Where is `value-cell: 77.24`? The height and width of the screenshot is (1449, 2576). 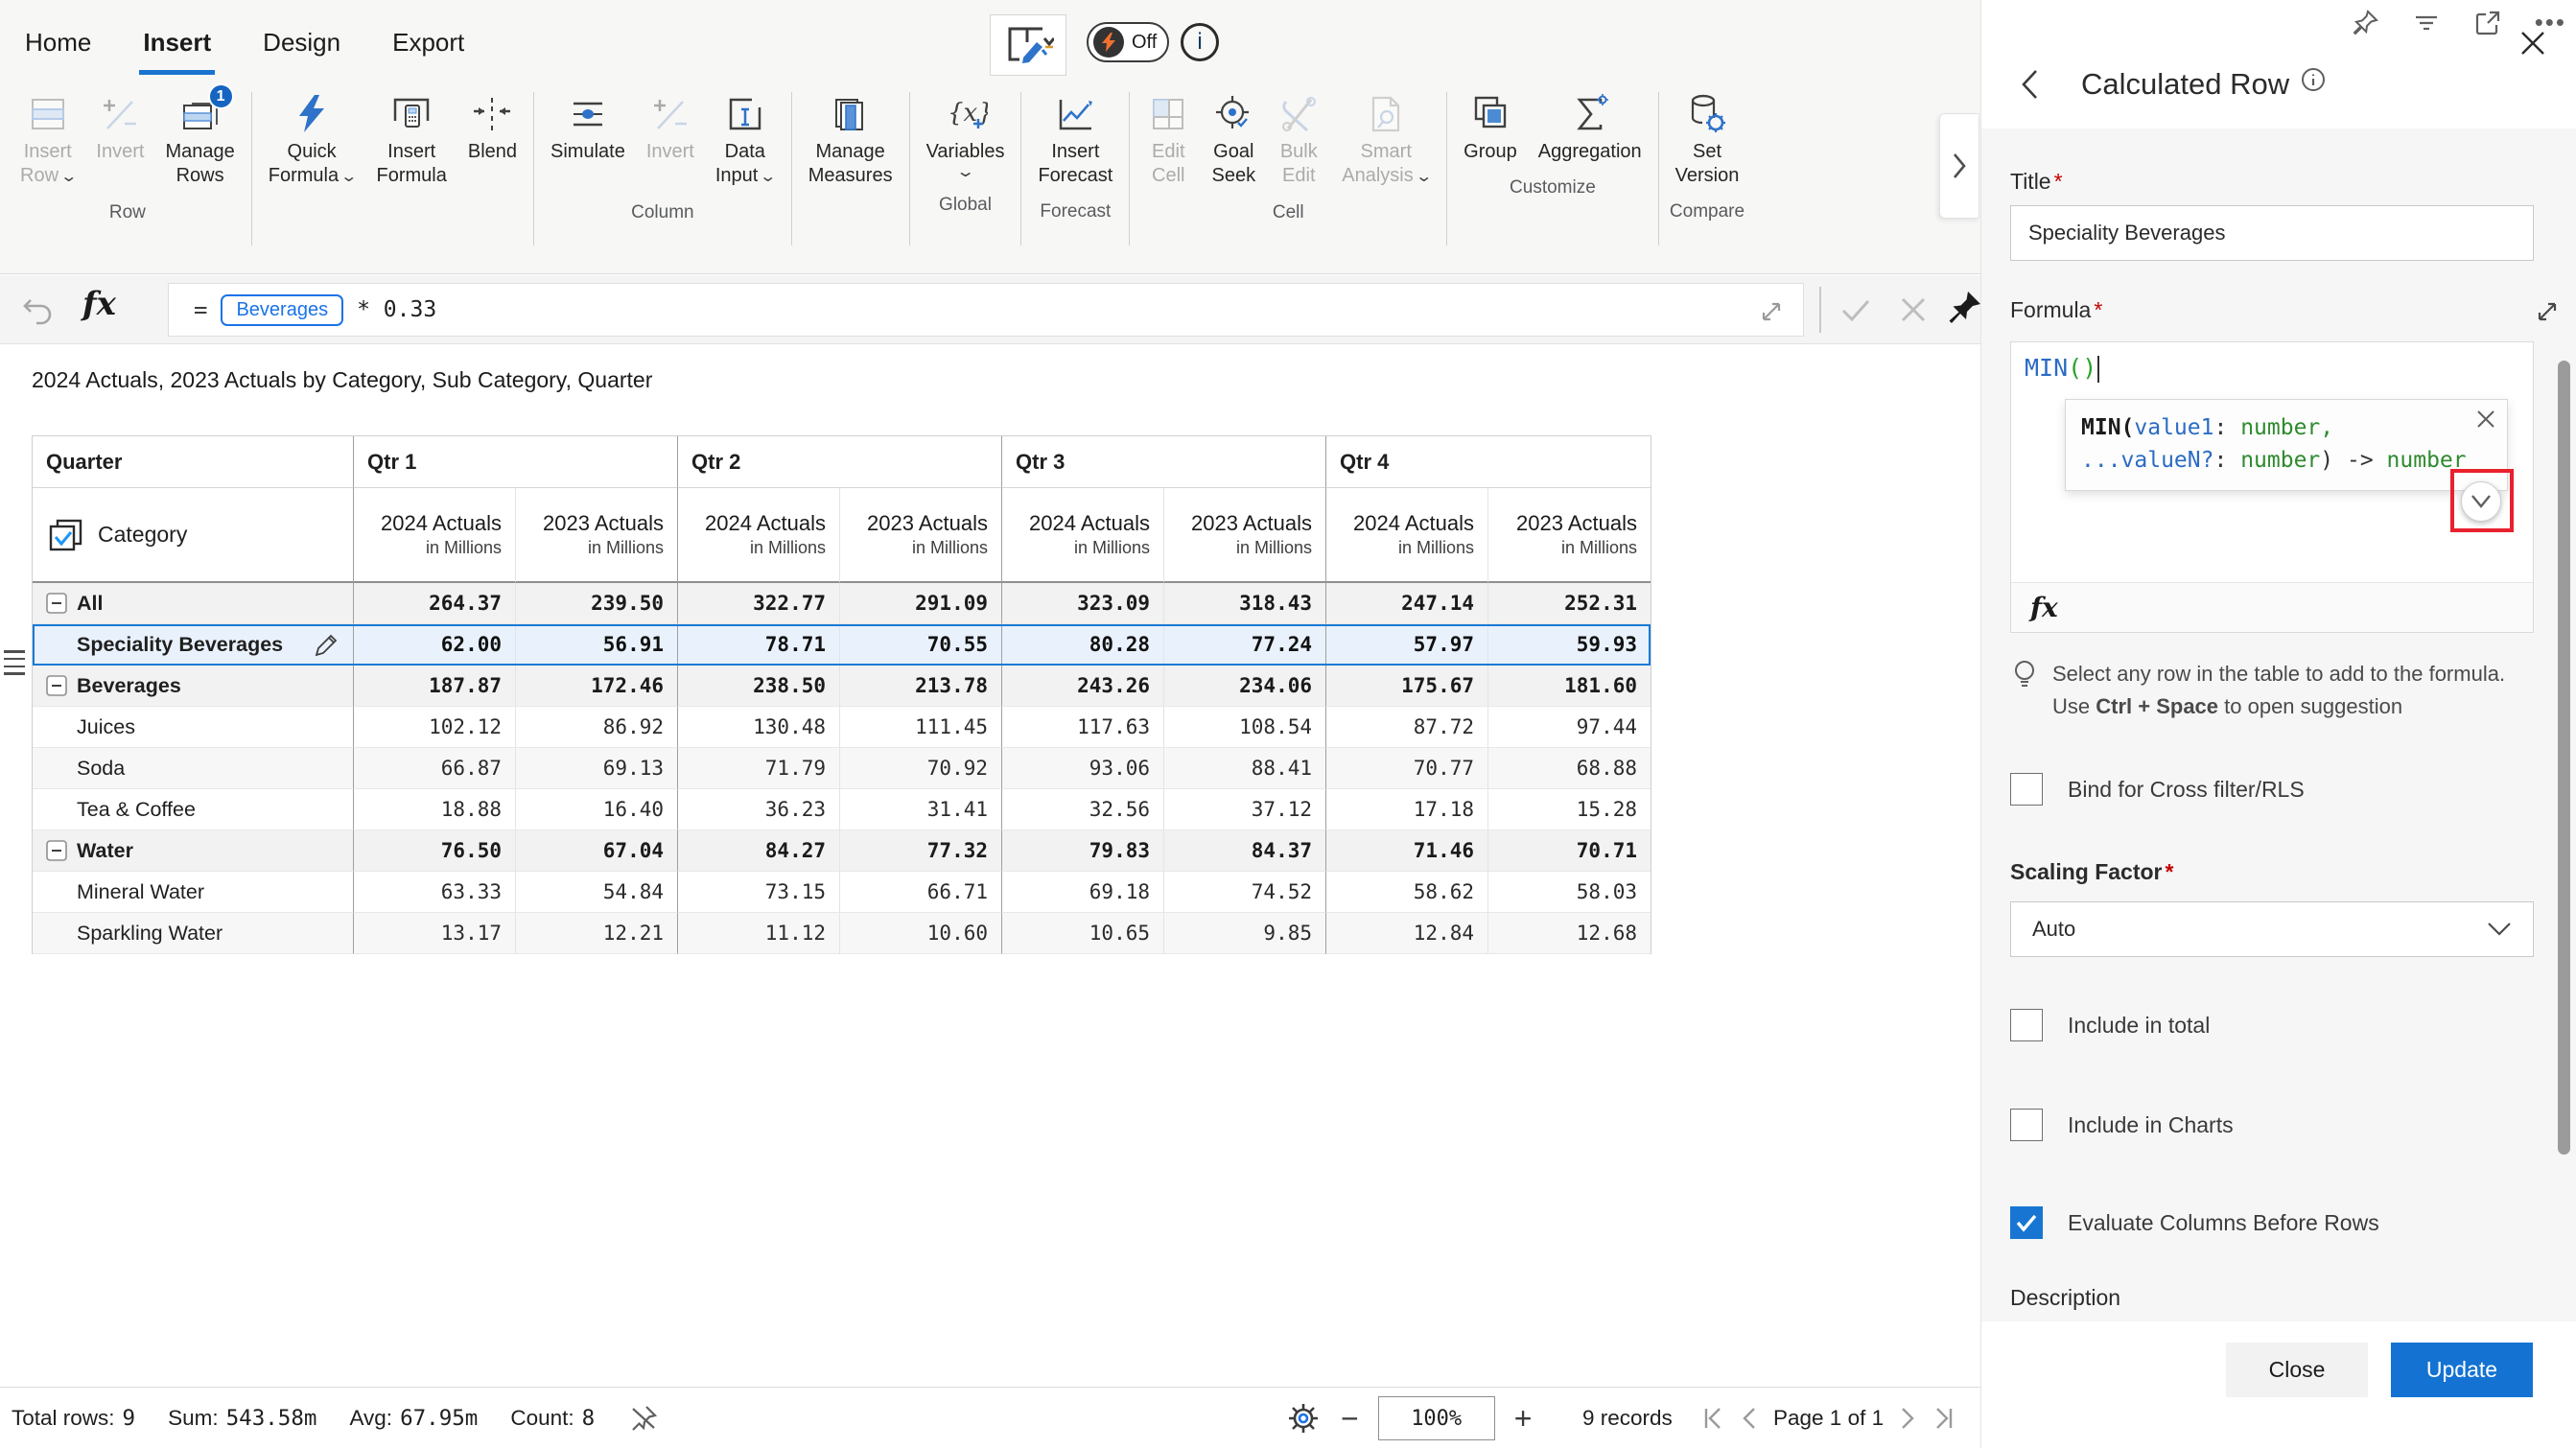
value-cell: 77.24 is located at coordinates (1245, 645).